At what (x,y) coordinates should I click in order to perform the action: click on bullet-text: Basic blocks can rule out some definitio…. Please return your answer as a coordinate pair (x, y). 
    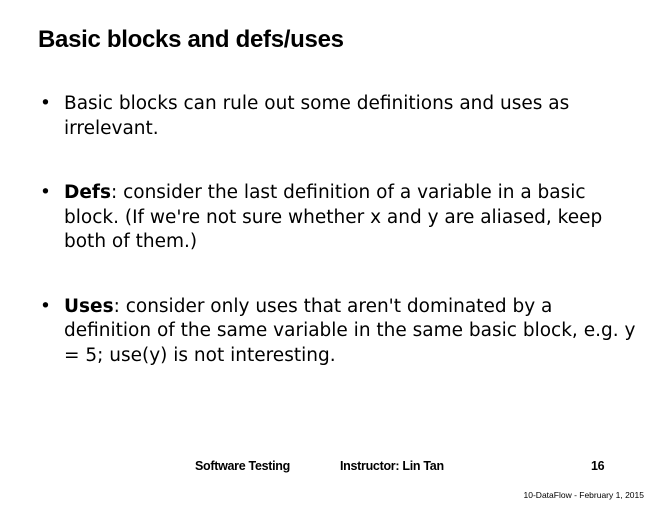
    Looking at the image, I should click on (317, 116).